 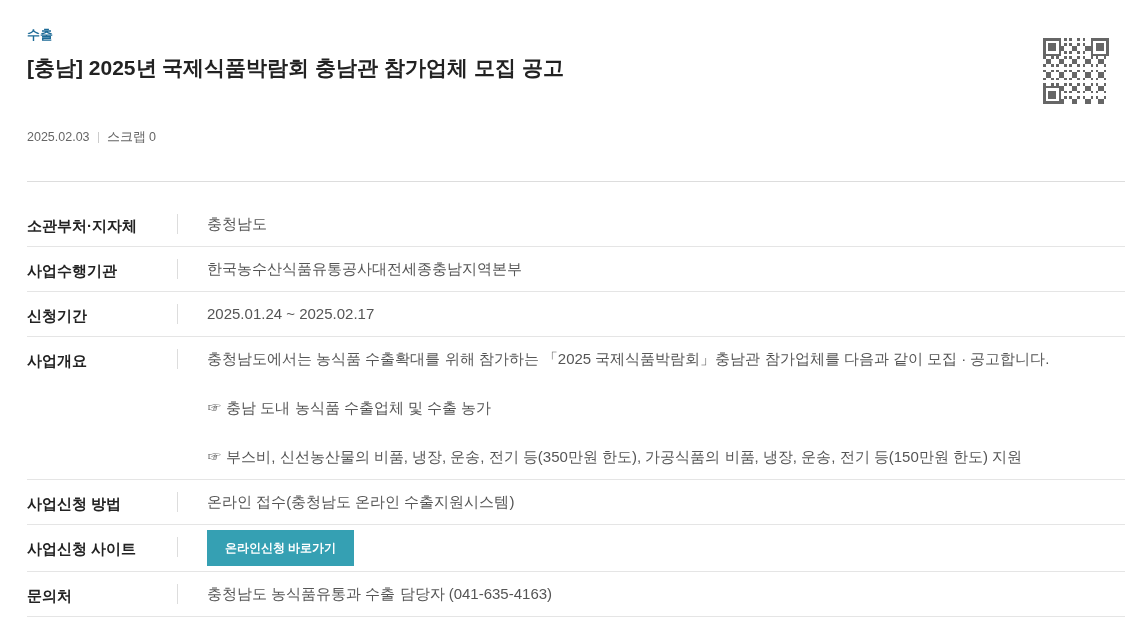 I want to click on row-label: 신청기간, so click(x=57, y=315).